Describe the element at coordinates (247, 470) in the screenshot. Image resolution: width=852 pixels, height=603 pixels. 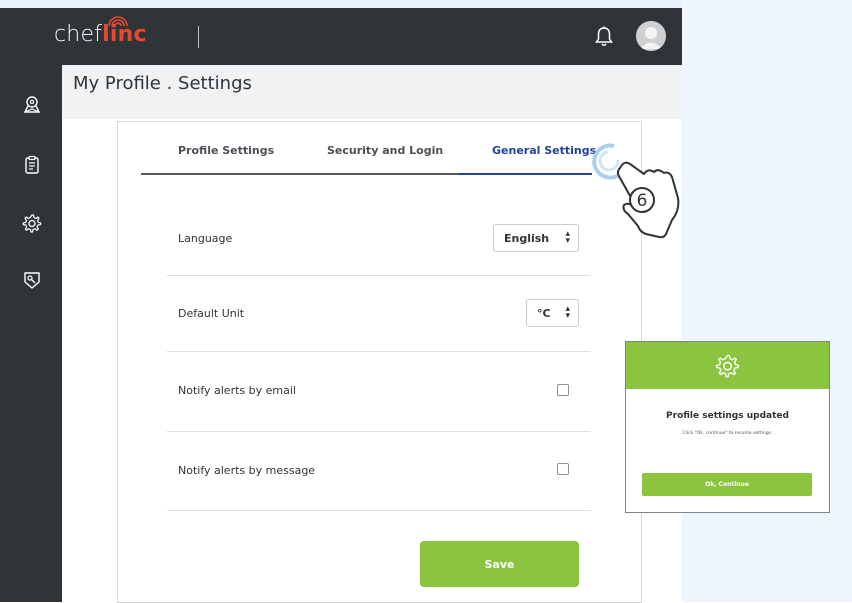
I see `notify-message-label: Notify alerts by message` at that location.